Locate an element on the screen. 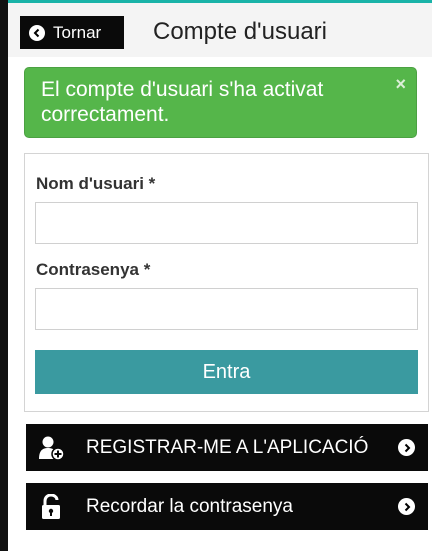 This screenshot has height=551, width=432. device-frame-left is located at coordinates (4, 275).